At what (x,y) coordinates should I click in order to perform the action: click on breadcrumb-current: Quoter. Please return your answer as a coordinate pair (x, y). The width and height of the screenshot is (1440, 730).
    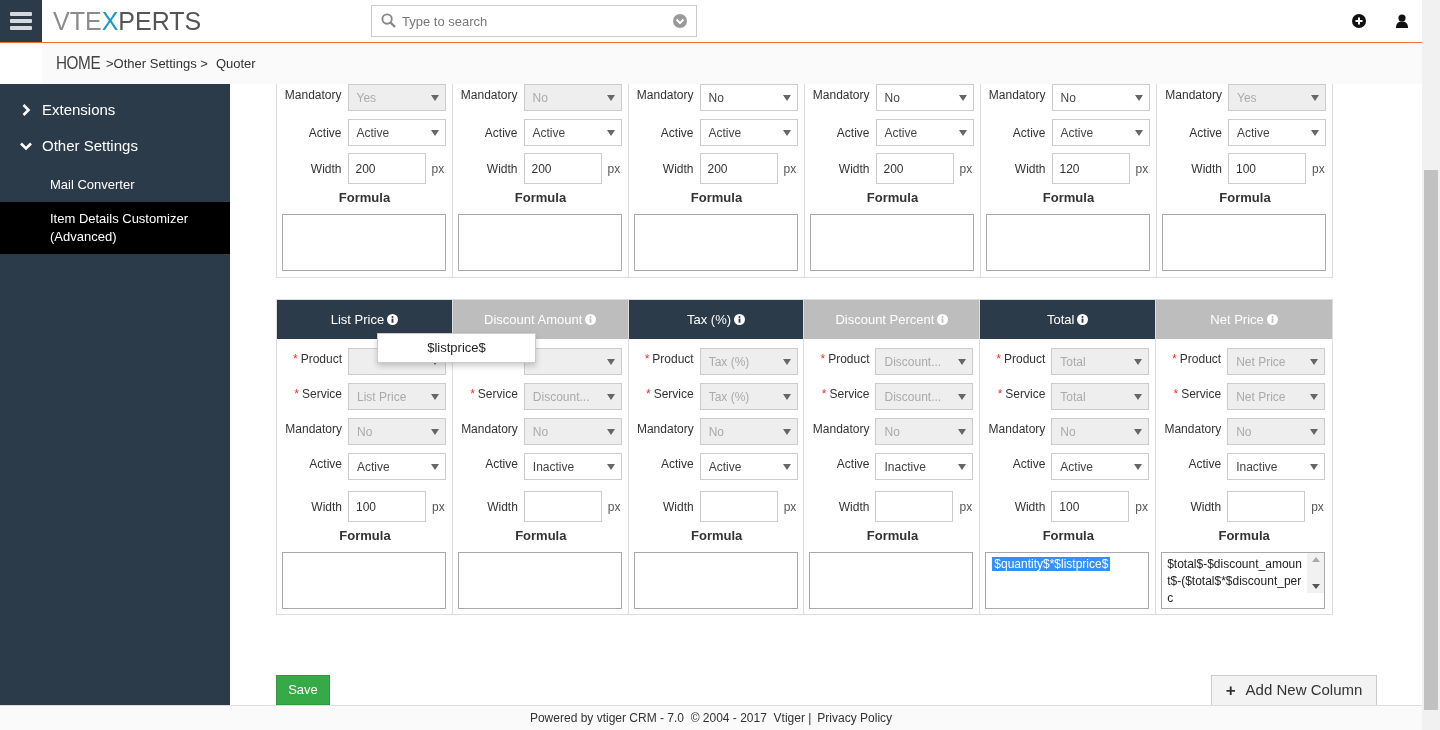
    Looking at the image, I should click on (235, 63).